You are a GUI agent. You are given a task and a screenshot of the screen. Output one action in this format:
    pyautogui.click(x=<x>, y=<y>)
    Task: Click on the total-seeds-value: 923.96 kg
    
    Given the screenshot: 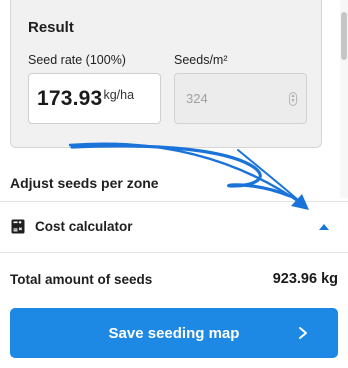 What is the action you would take?
    pyautogui.click(x=305, y=279)
    